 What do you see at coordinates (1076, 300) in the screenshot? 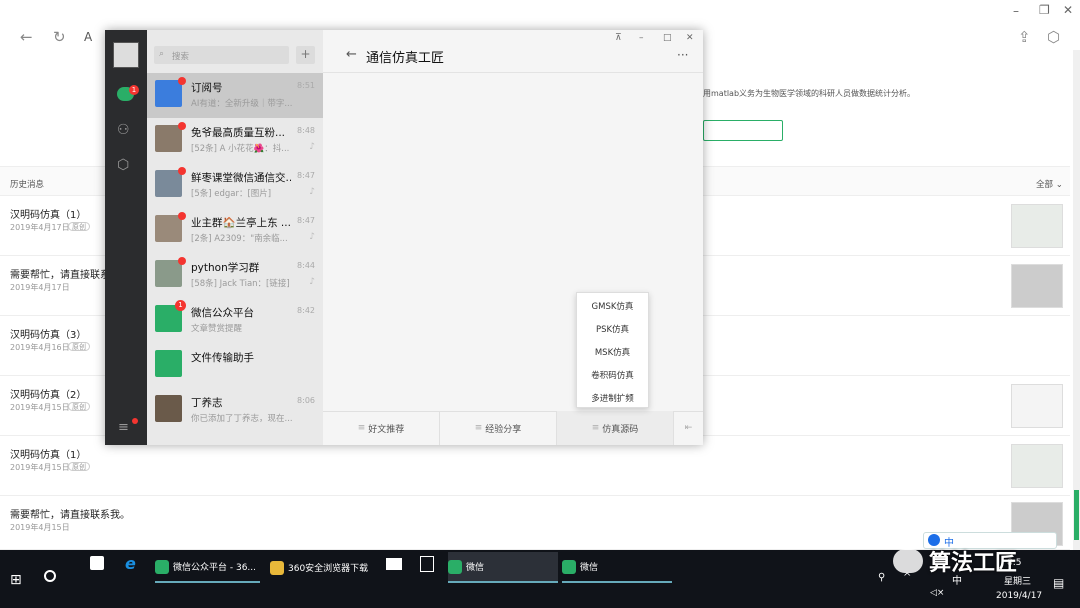
I see `page-scrollbar` at bounding box center [1076, 300].